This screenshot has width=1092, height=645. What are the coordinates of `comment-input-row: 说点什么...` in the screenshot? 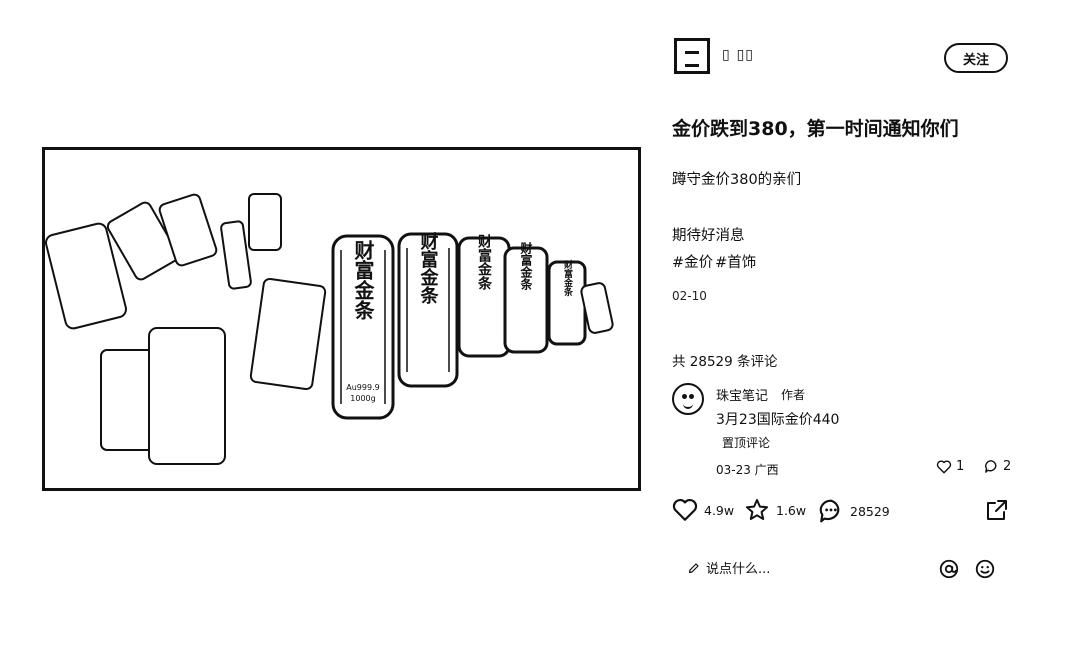 It's located at (844, 569).